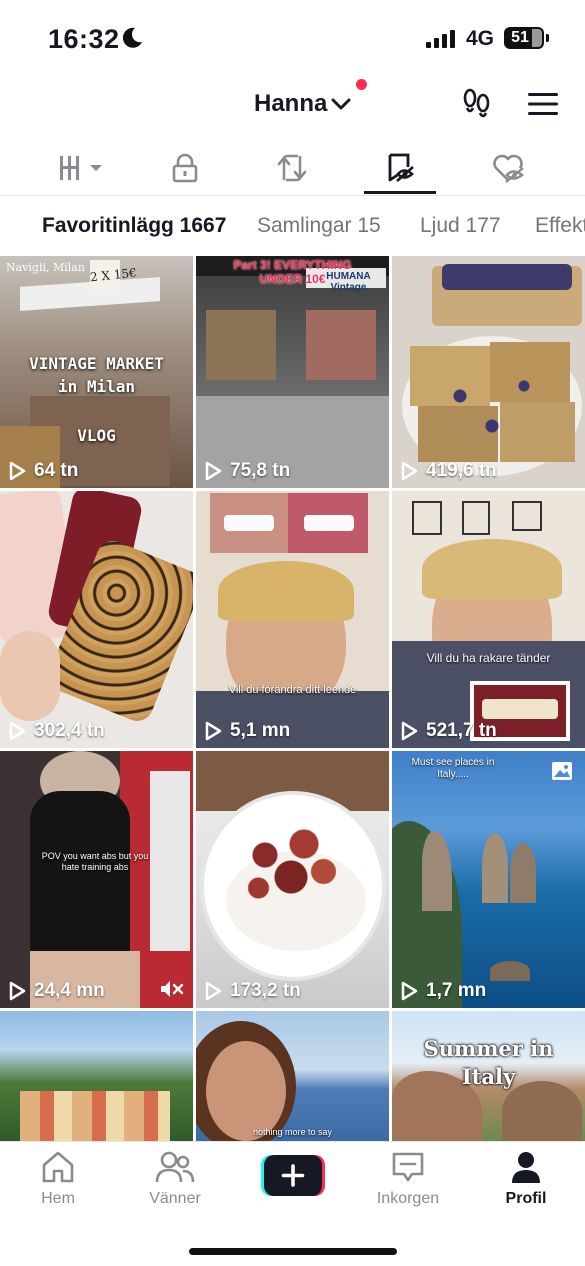 This screenshot has height=1266, width=585. I want to click on nav-friends-label: Vänner, so click(175, 1198).